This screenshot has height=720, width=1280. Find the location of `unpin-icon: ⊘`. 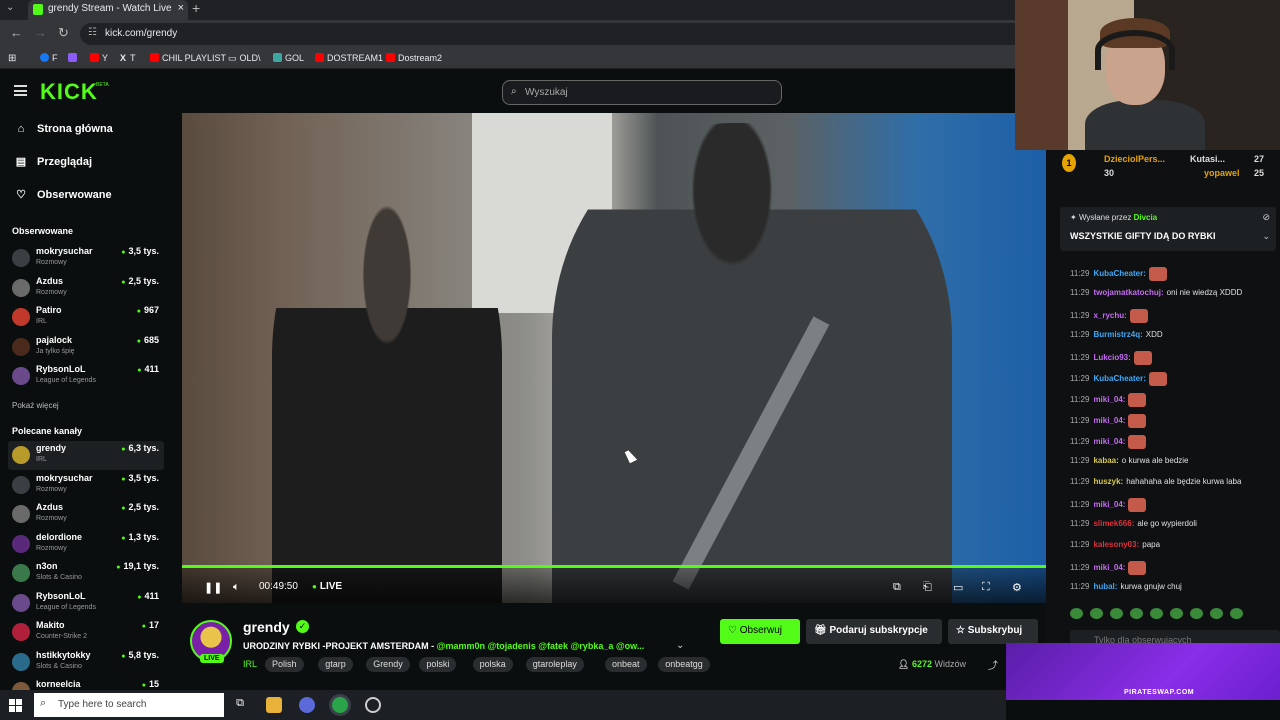

unpin-icon: ⊘ is located at coordinates (1266, 217).